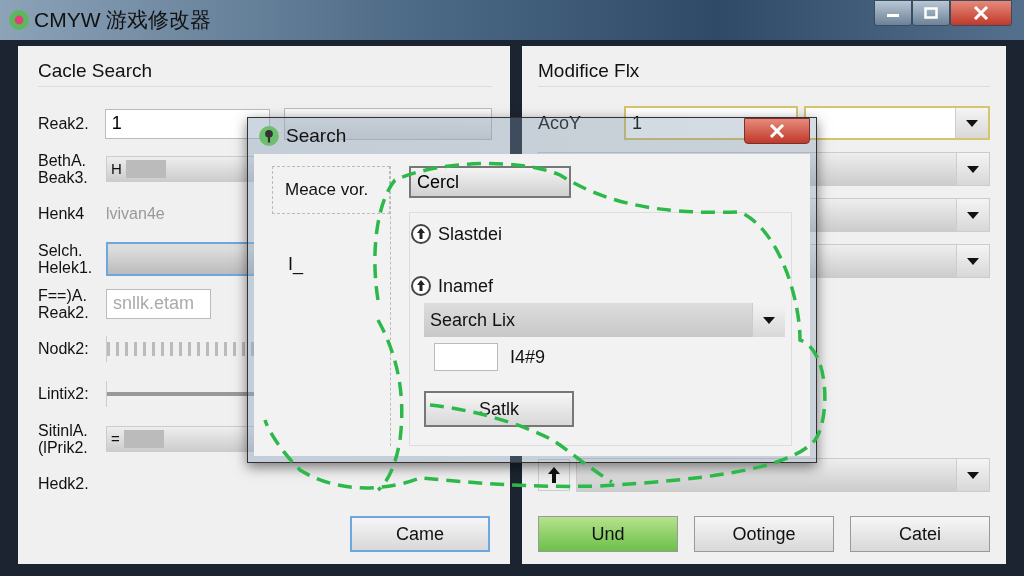 This screenshot has height=576, width=1024. What do you see at coordinates (608, 534) in the screenshot?
I see `action-button: Und` at bounding box center [608, 534].